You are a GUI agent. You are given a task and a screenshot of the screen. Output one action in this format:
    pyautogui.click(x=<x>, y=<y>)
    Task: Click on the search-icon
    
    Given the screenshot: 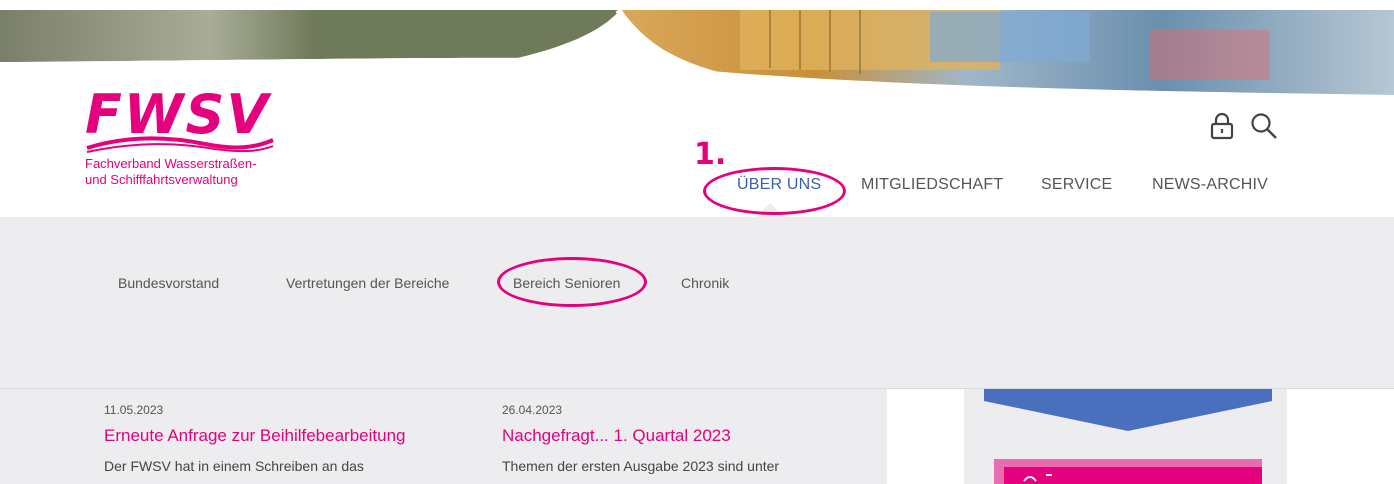 What is the action you would take?
    pyautogui.click(x=1264, y=128)
    